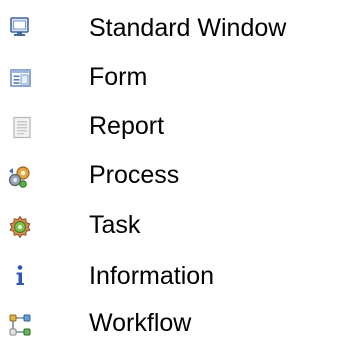 Image resolution: width=340 pixels, height=351 pixels. What do you see at coordinates (152, 276) in the screenshot?
I see `menu-item-label: Information` at bounding box center [152, 276].